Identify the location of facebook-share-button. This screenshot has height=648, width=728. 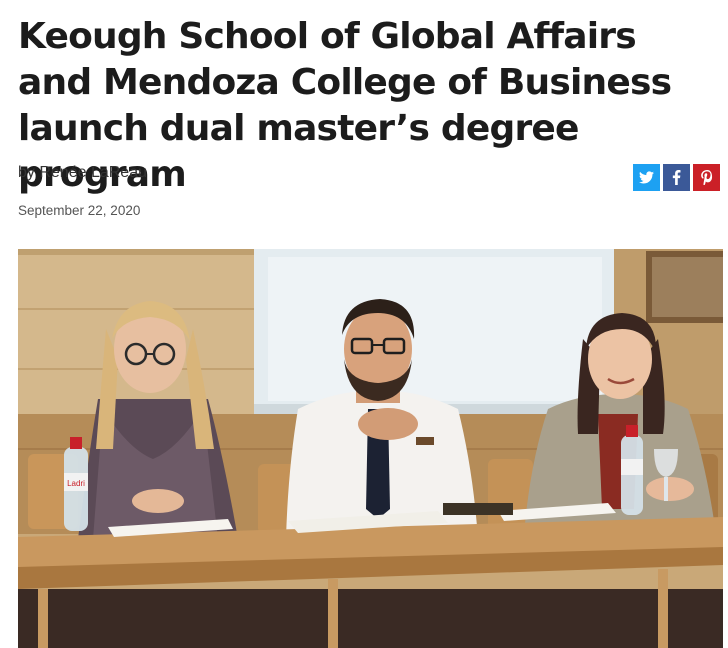
(676, 177).